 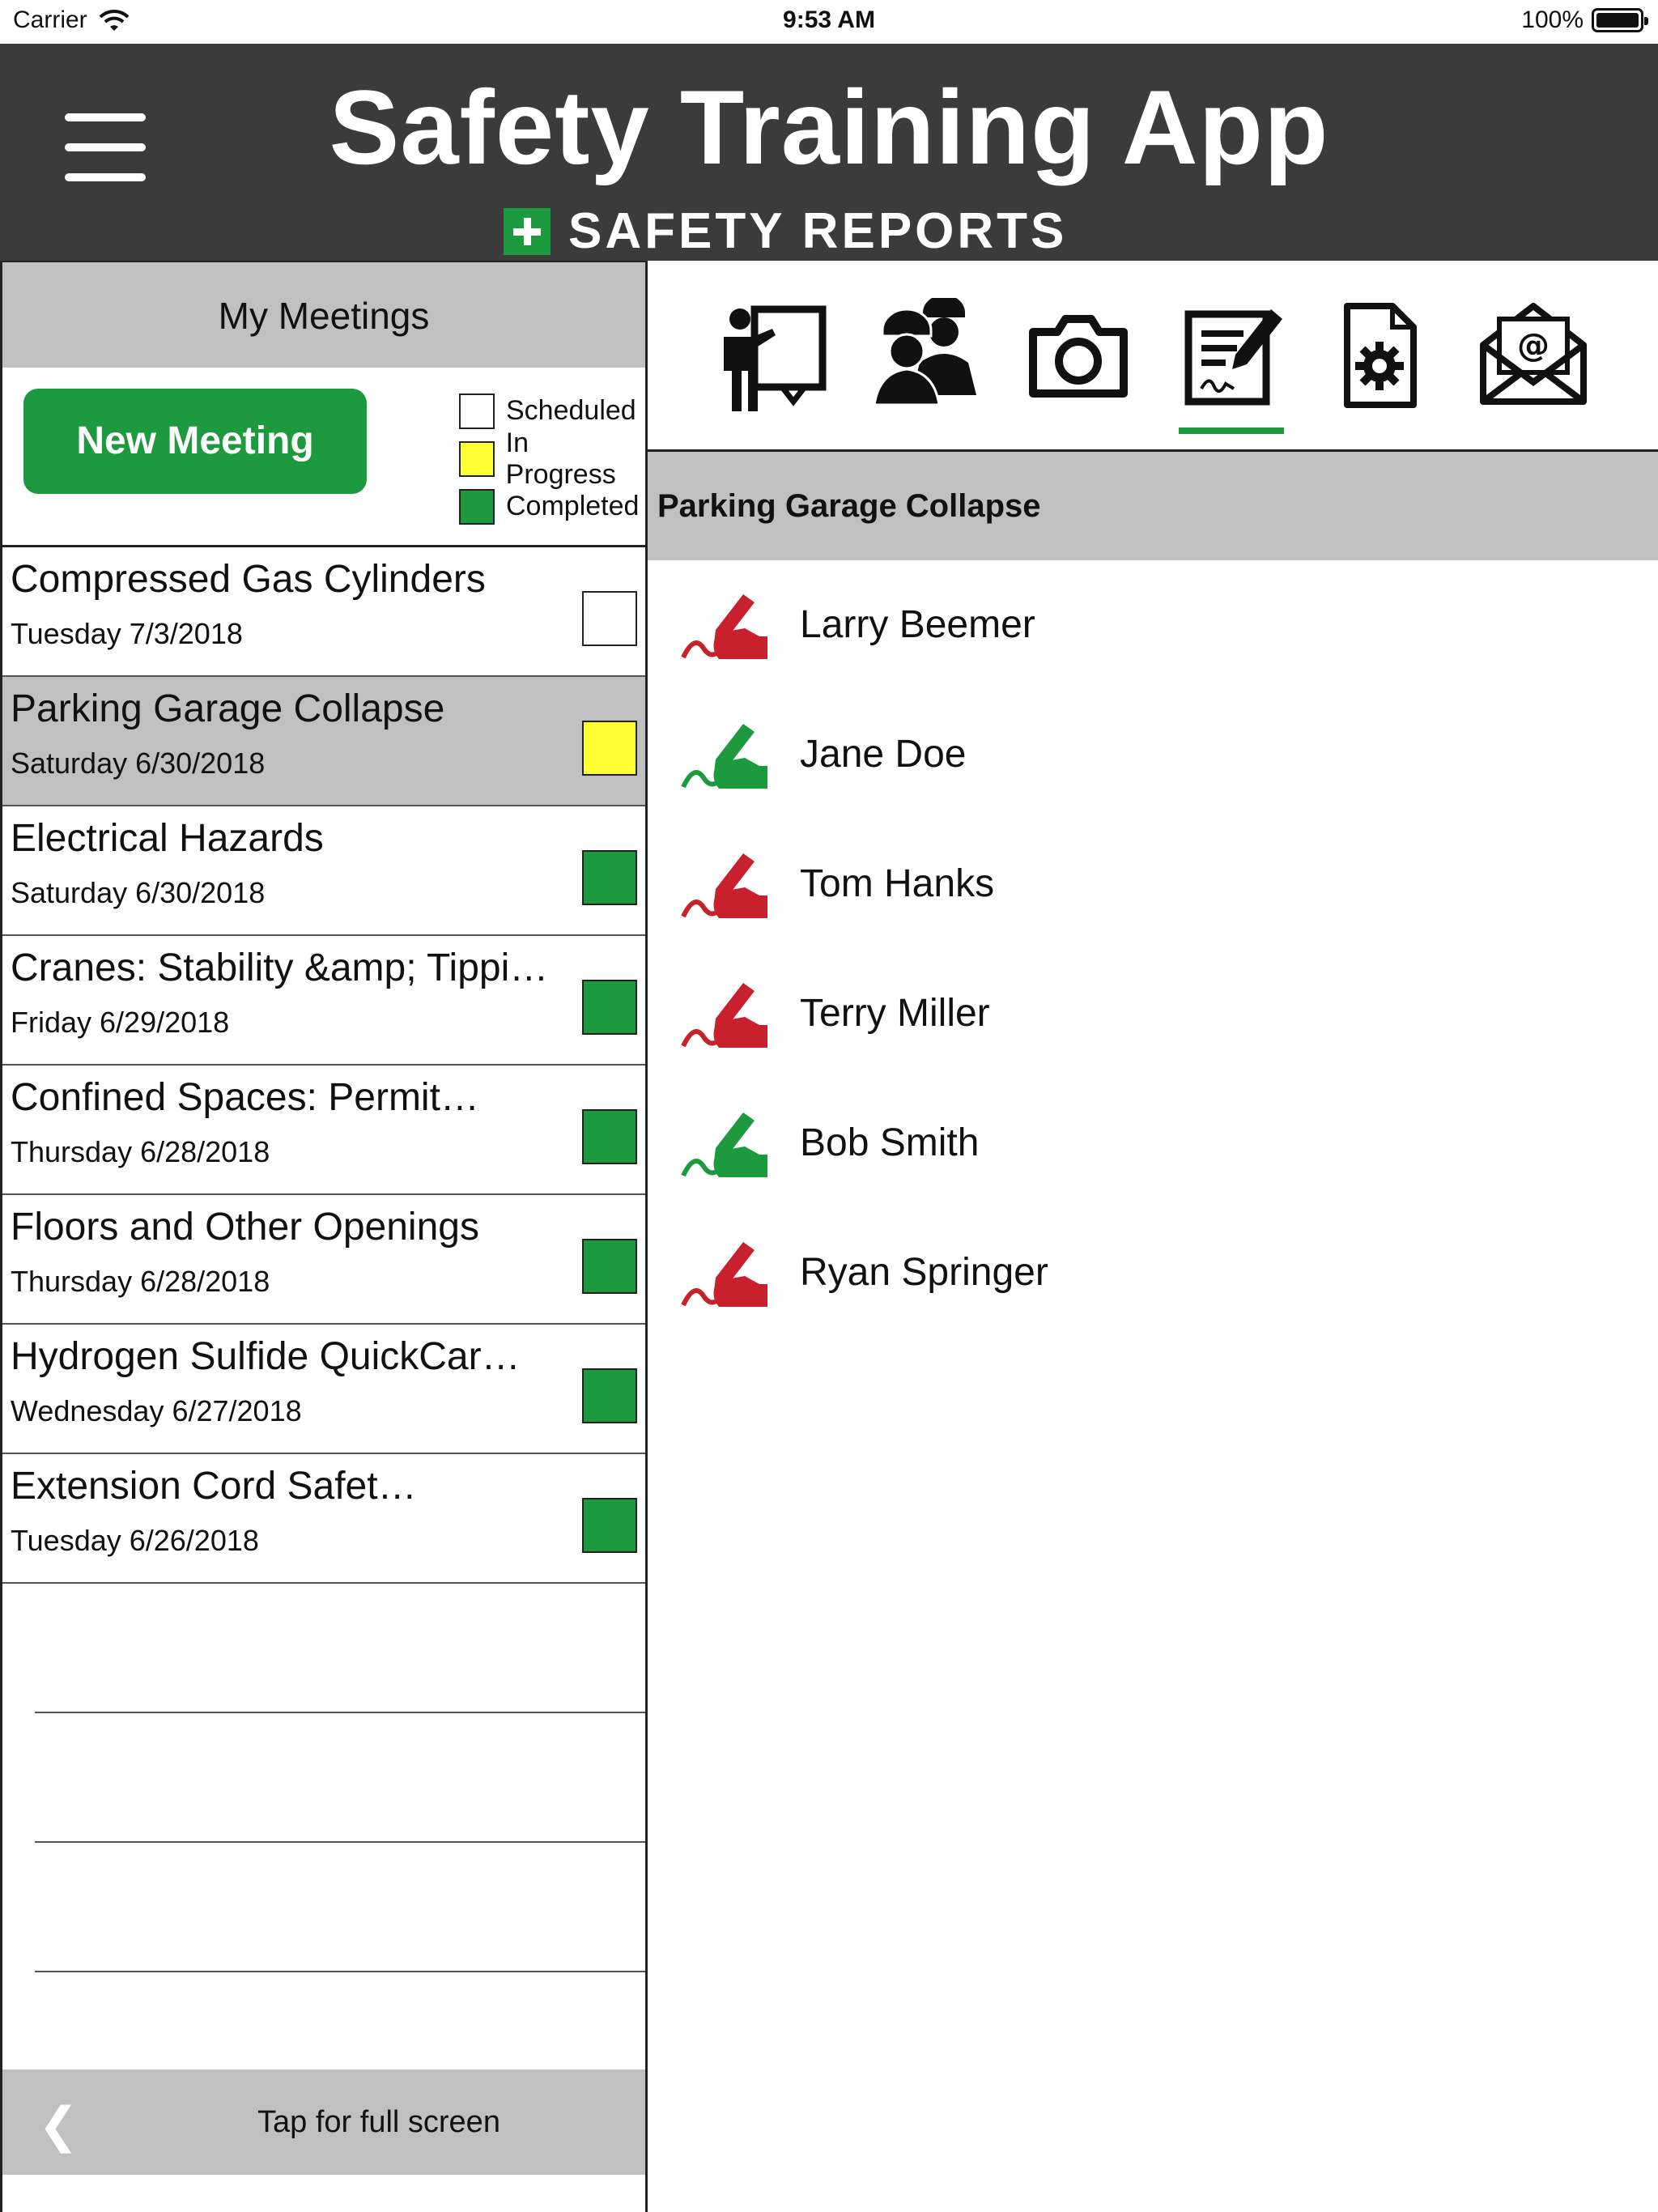 I want to click on email-icon: @, so click(x=1533, y=355).